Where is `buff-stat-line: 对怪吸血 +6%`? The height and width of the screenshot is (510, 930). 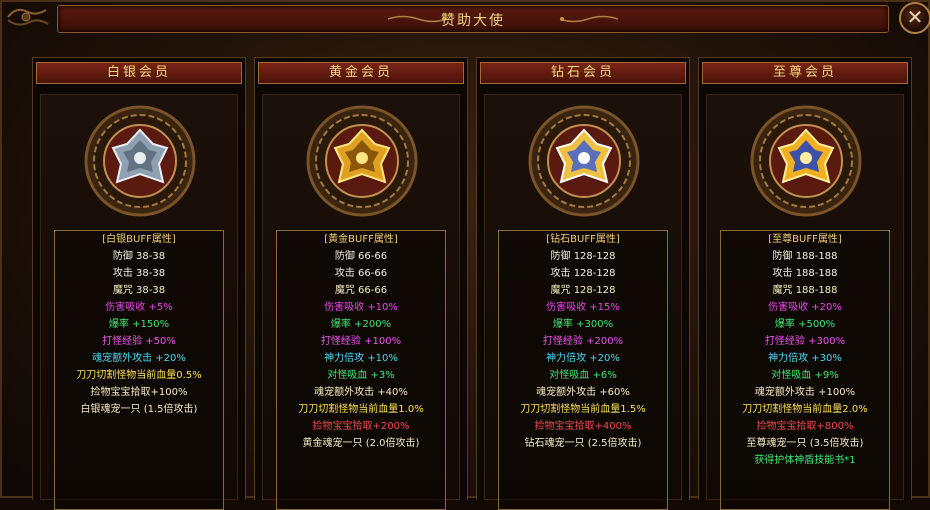
buff-stat-line: 对怪吸血 +6% is located at coordinates (583, 375).